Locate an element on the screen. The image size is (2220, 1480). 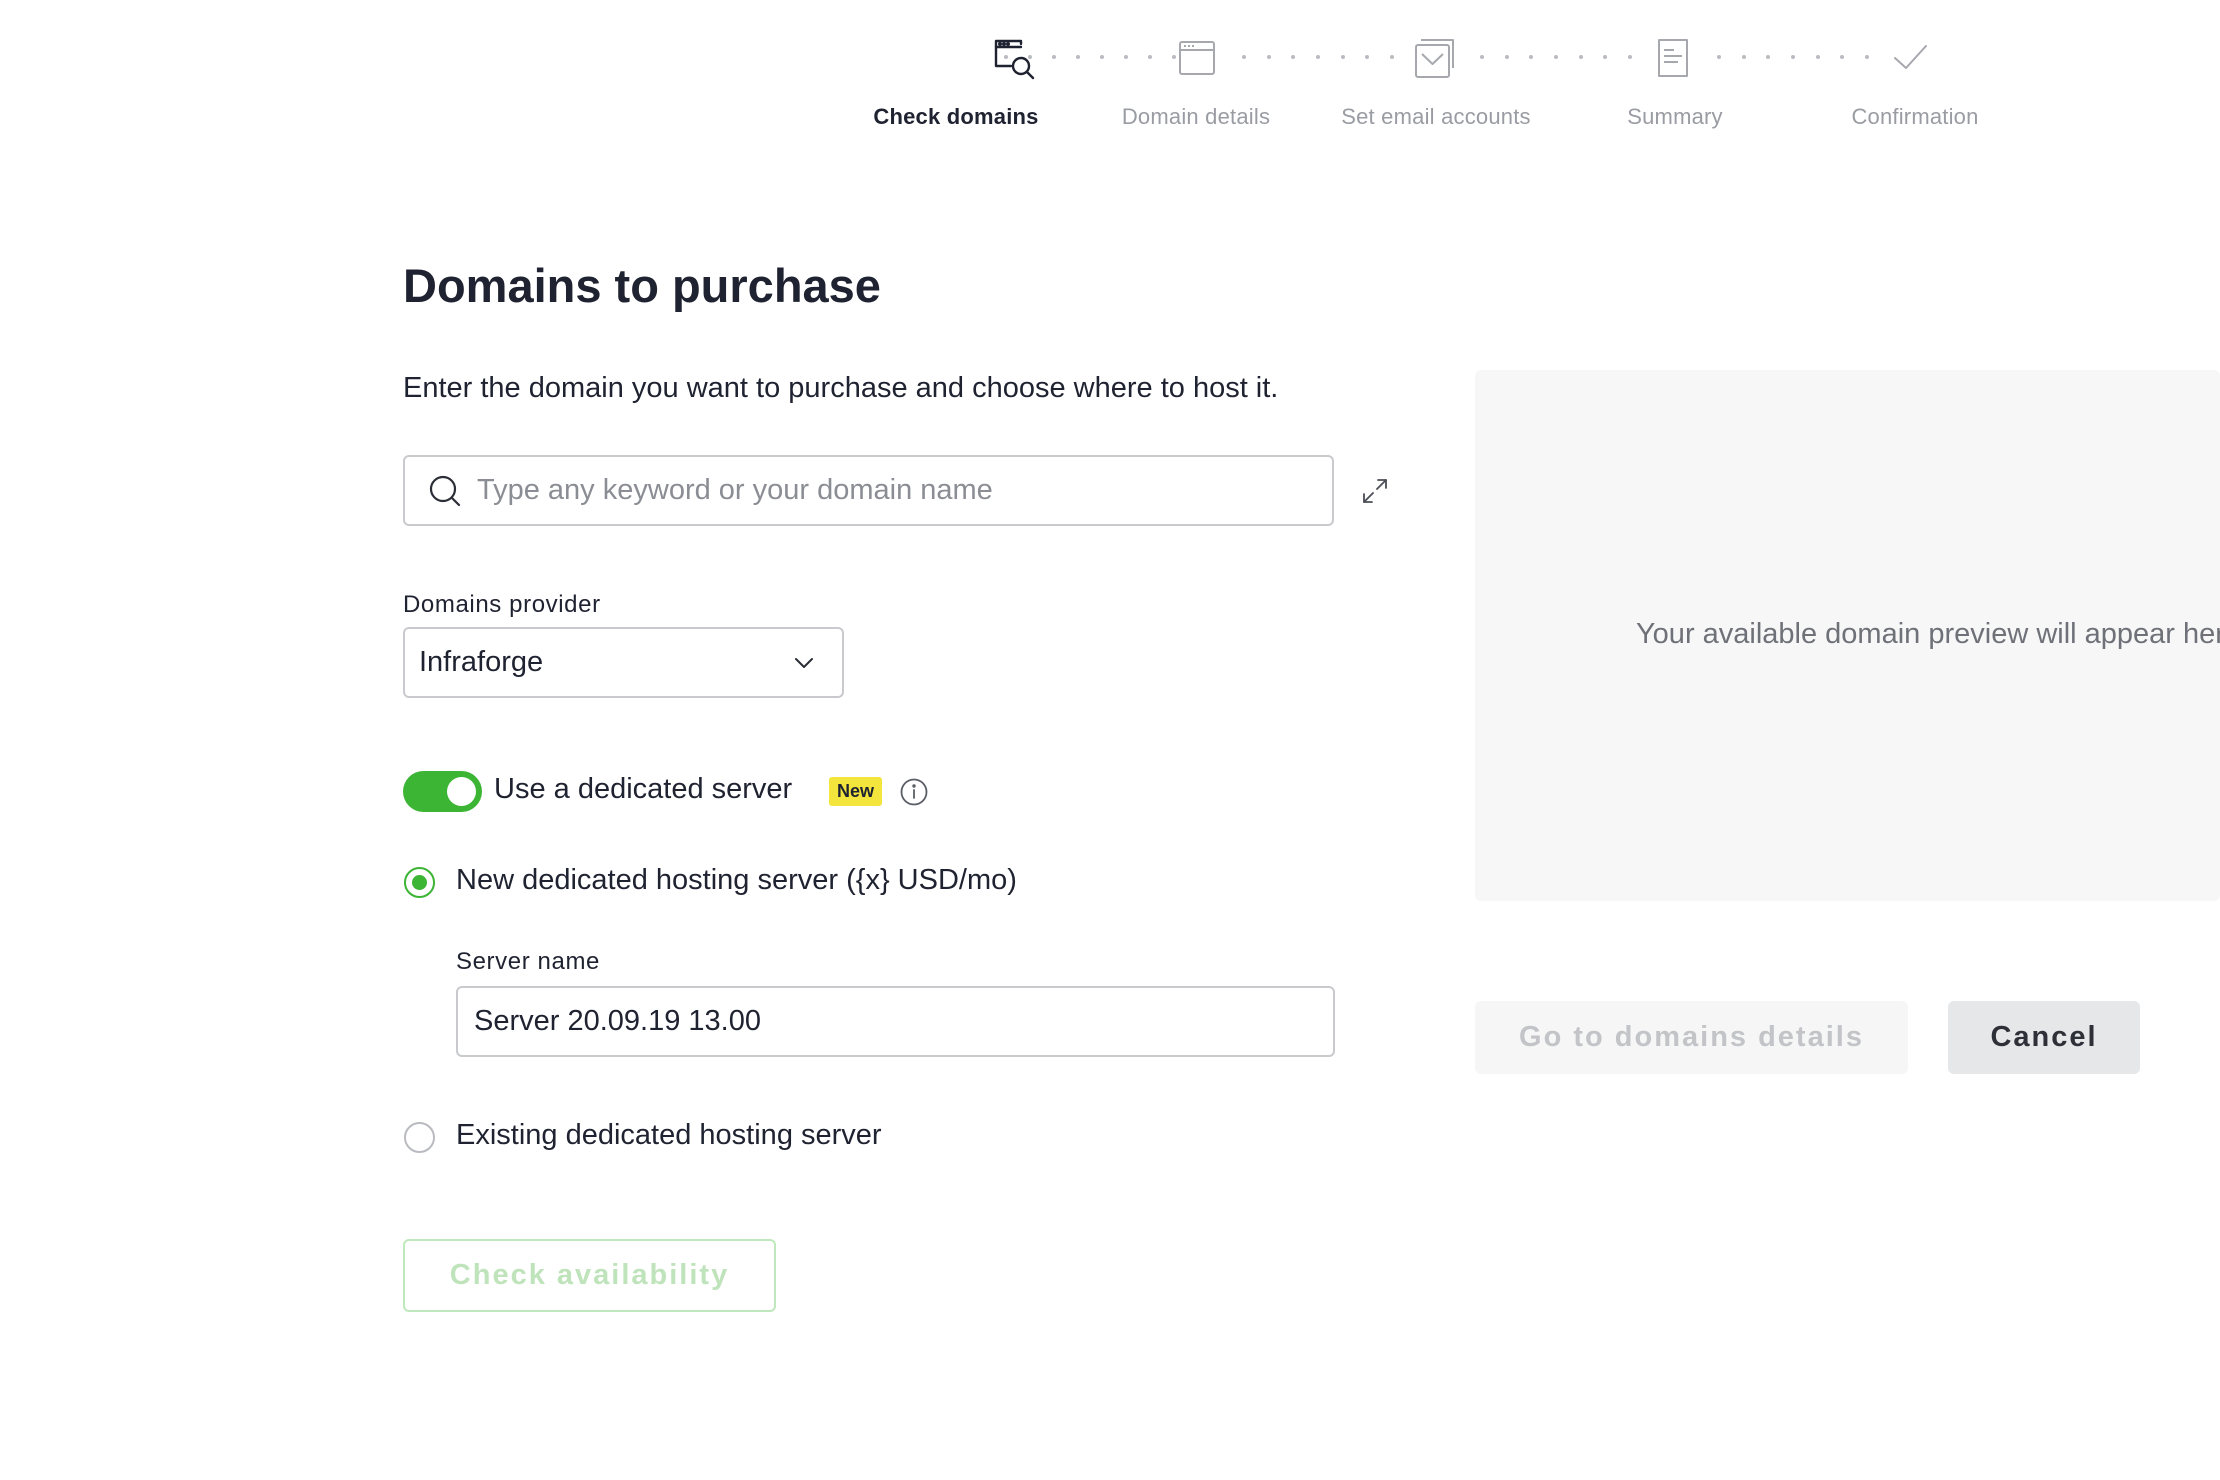
cancel-button: Cancel is located at coordinates (2044, 1037).